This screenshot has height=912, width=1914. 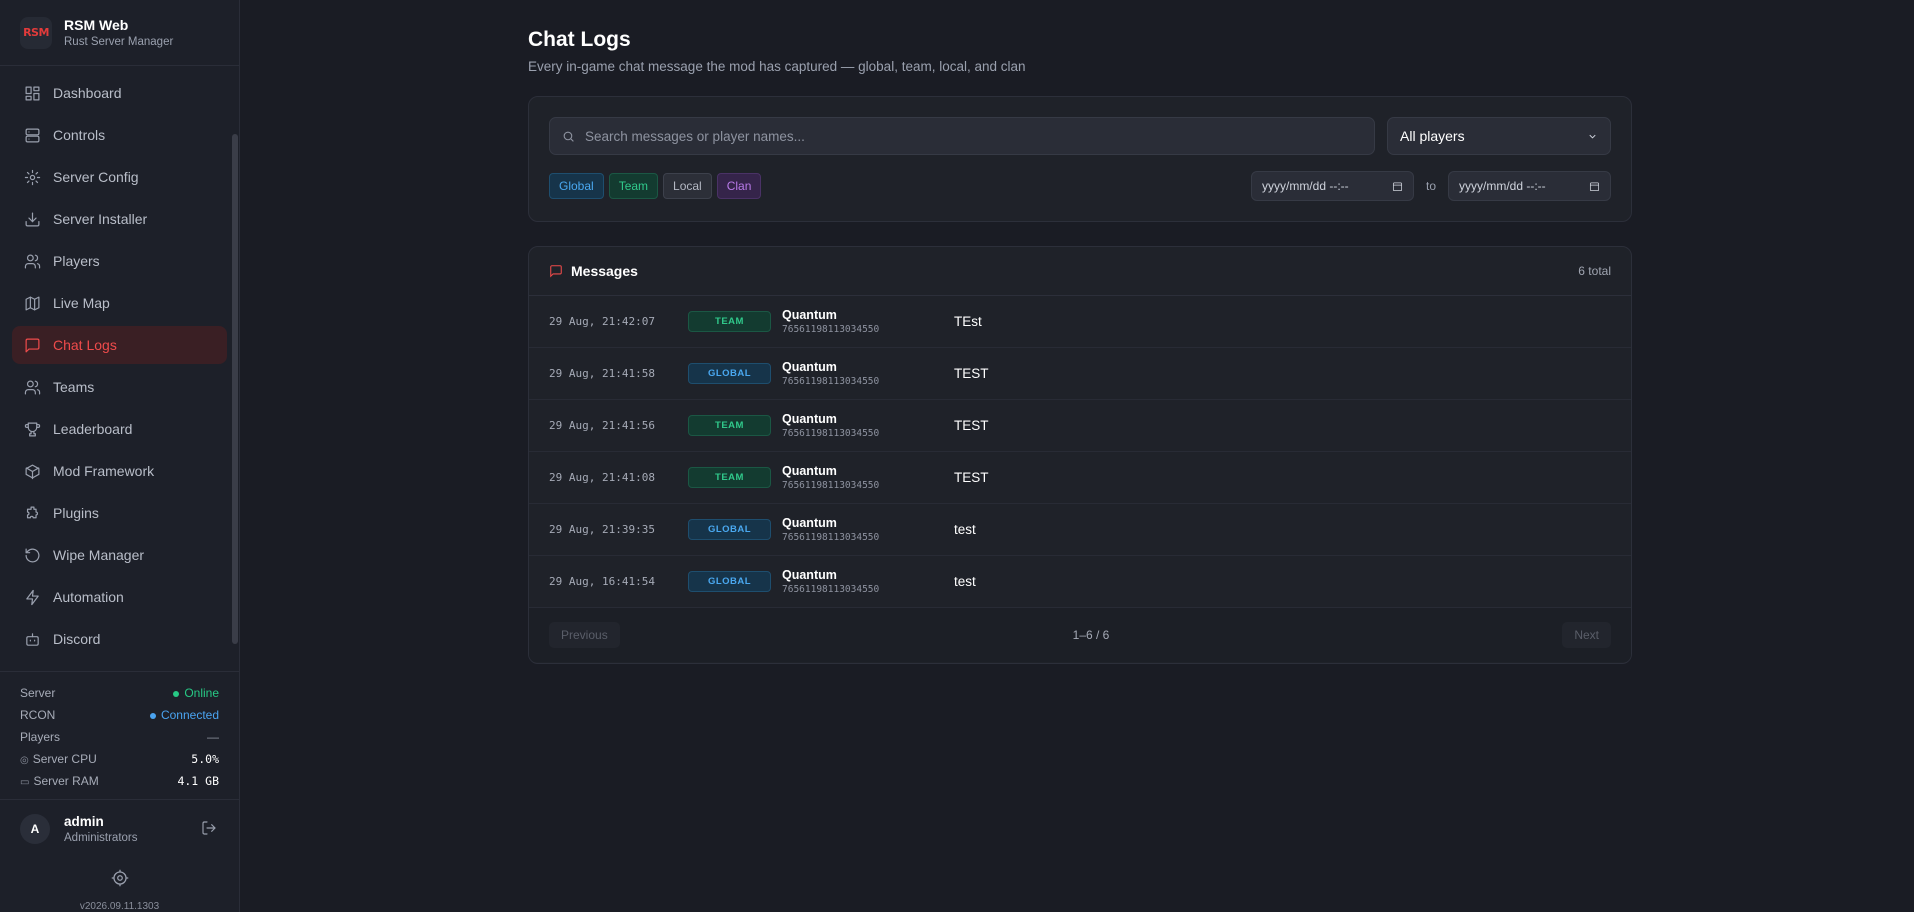 I want to click on date-to-label: to, so click(x=1430, y=186).